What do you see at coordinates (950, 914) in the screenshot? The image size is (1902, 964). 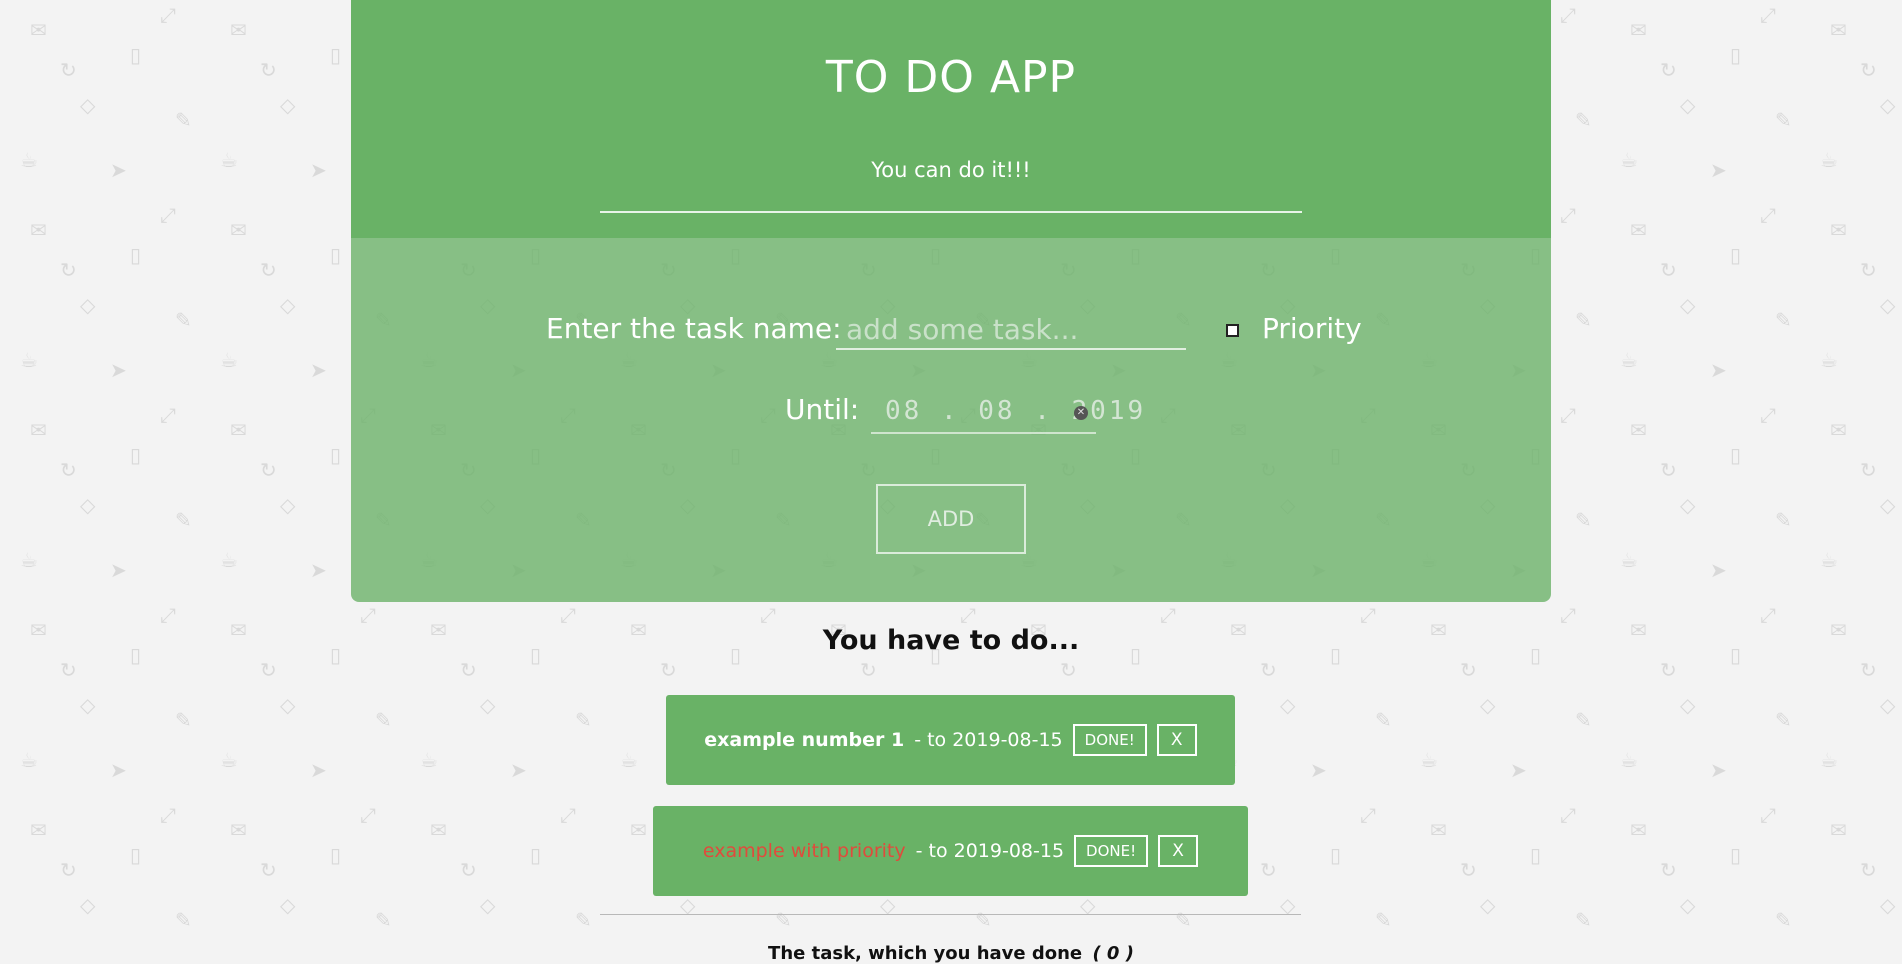 I see `done-divider` at bounding box center [950, 914].